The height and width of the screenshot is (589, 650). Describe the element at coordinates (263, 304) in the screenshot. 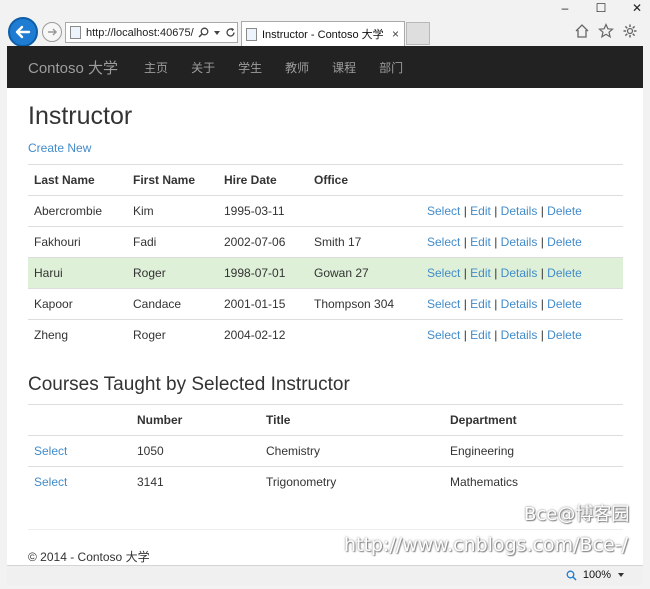

I see `cell-hire-date: 2001-01-15` at that location.